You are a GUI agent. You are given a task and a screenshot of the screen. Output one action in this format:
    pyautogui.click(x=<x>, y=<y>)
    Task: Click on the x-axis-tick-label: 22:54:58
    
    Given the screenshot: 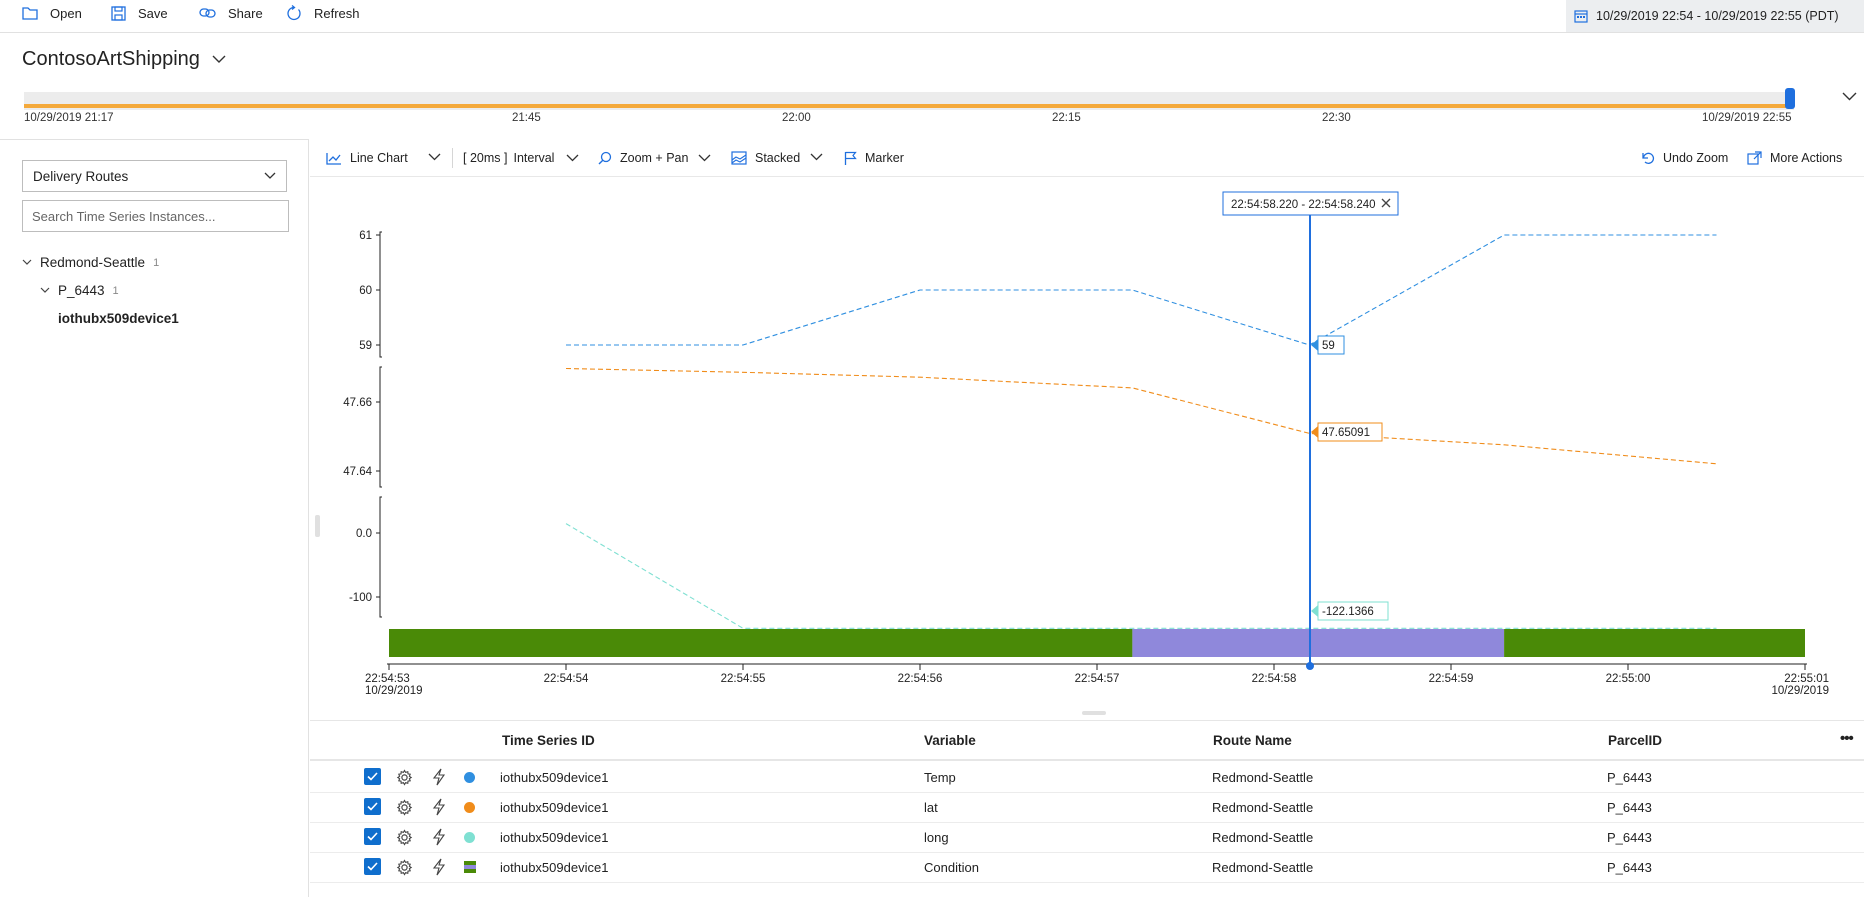 What is the action you would take?
    pyautogui.click(x=1274, y=679)
    